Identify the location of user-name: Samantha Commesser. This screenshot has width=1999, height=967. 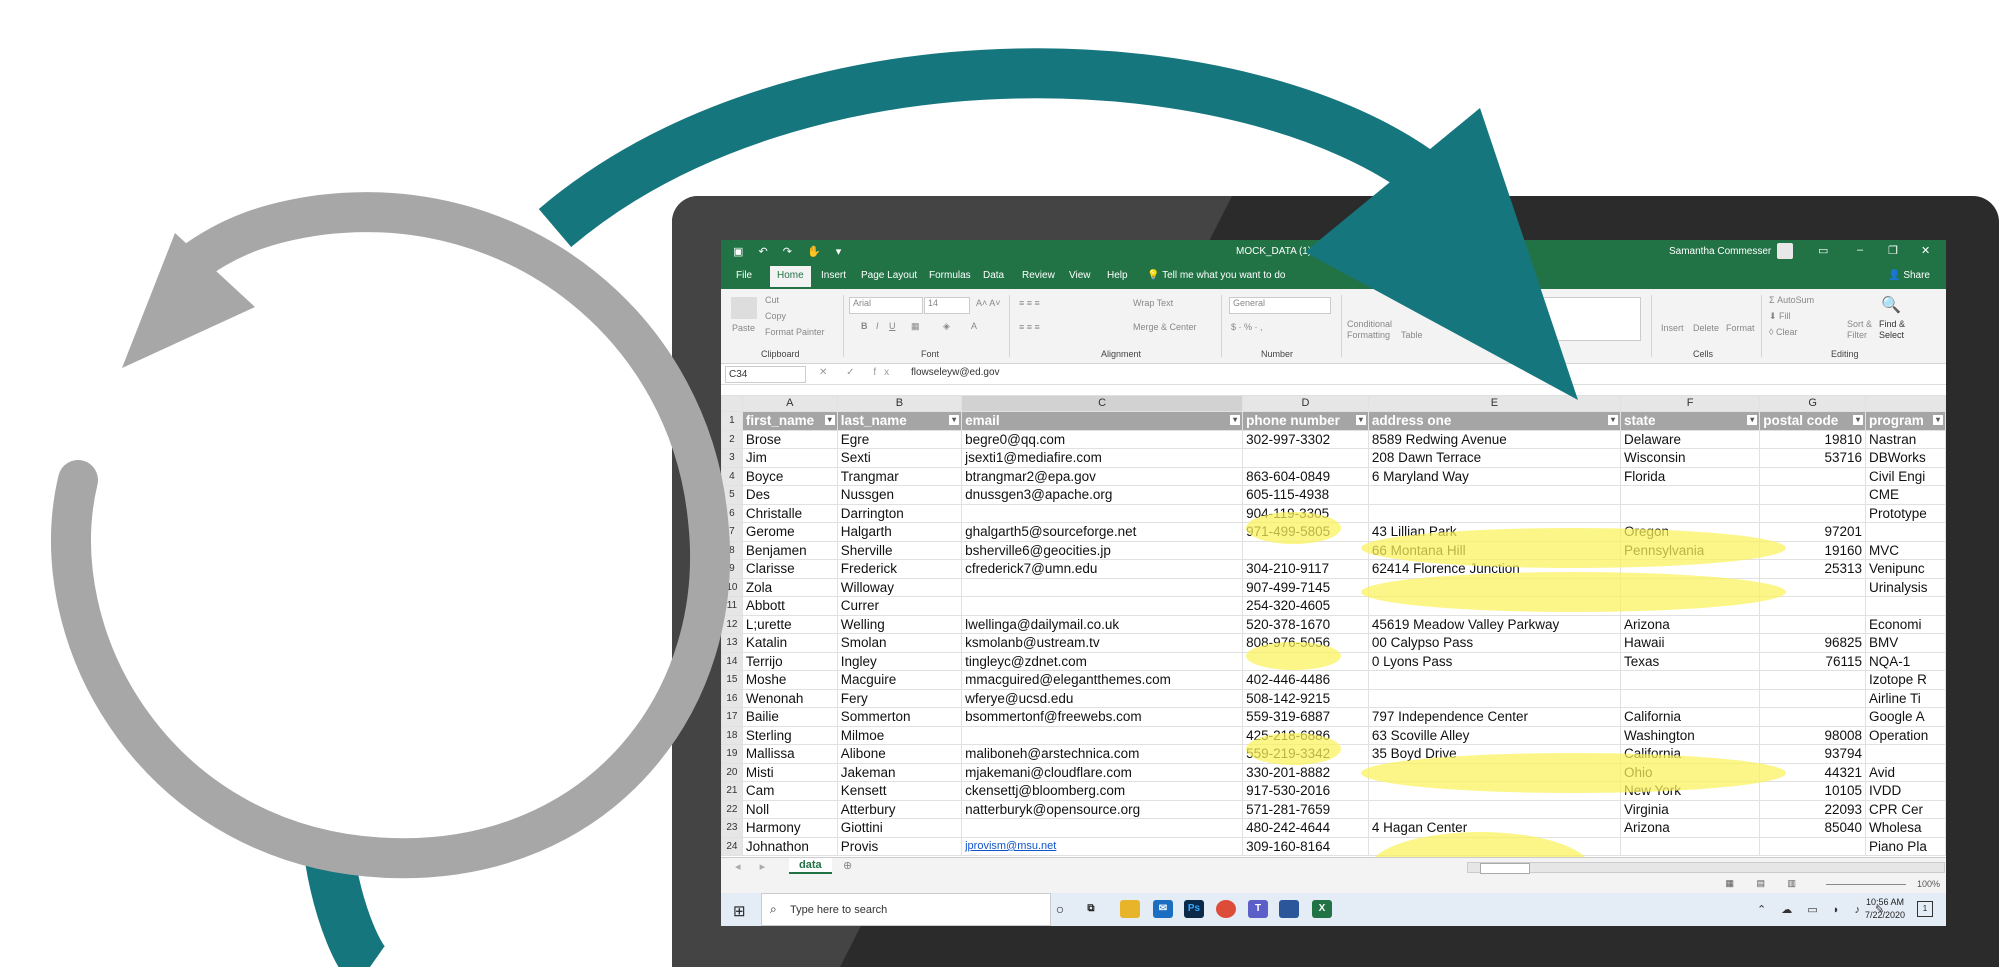
(1720, 251).